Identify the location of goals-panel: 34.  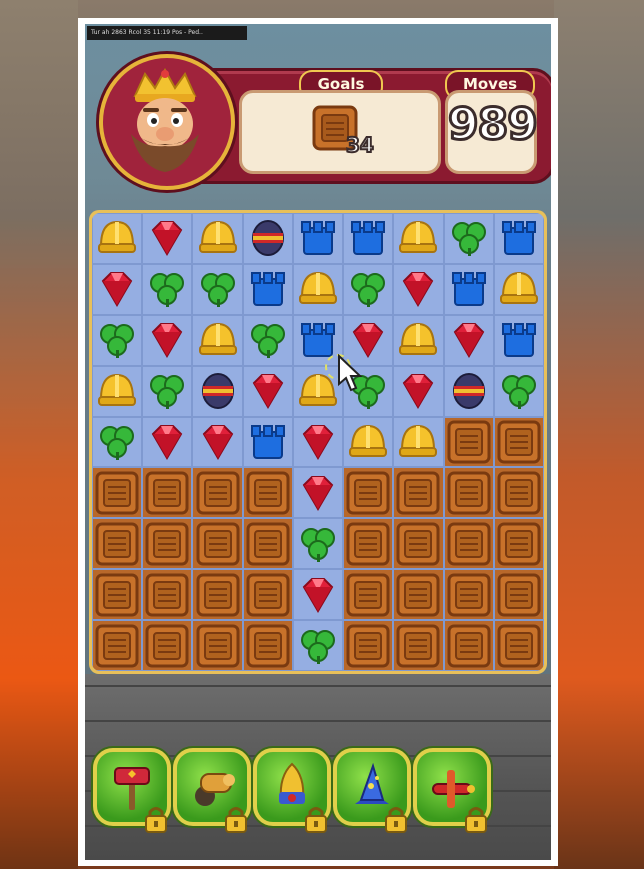
(340, 132).